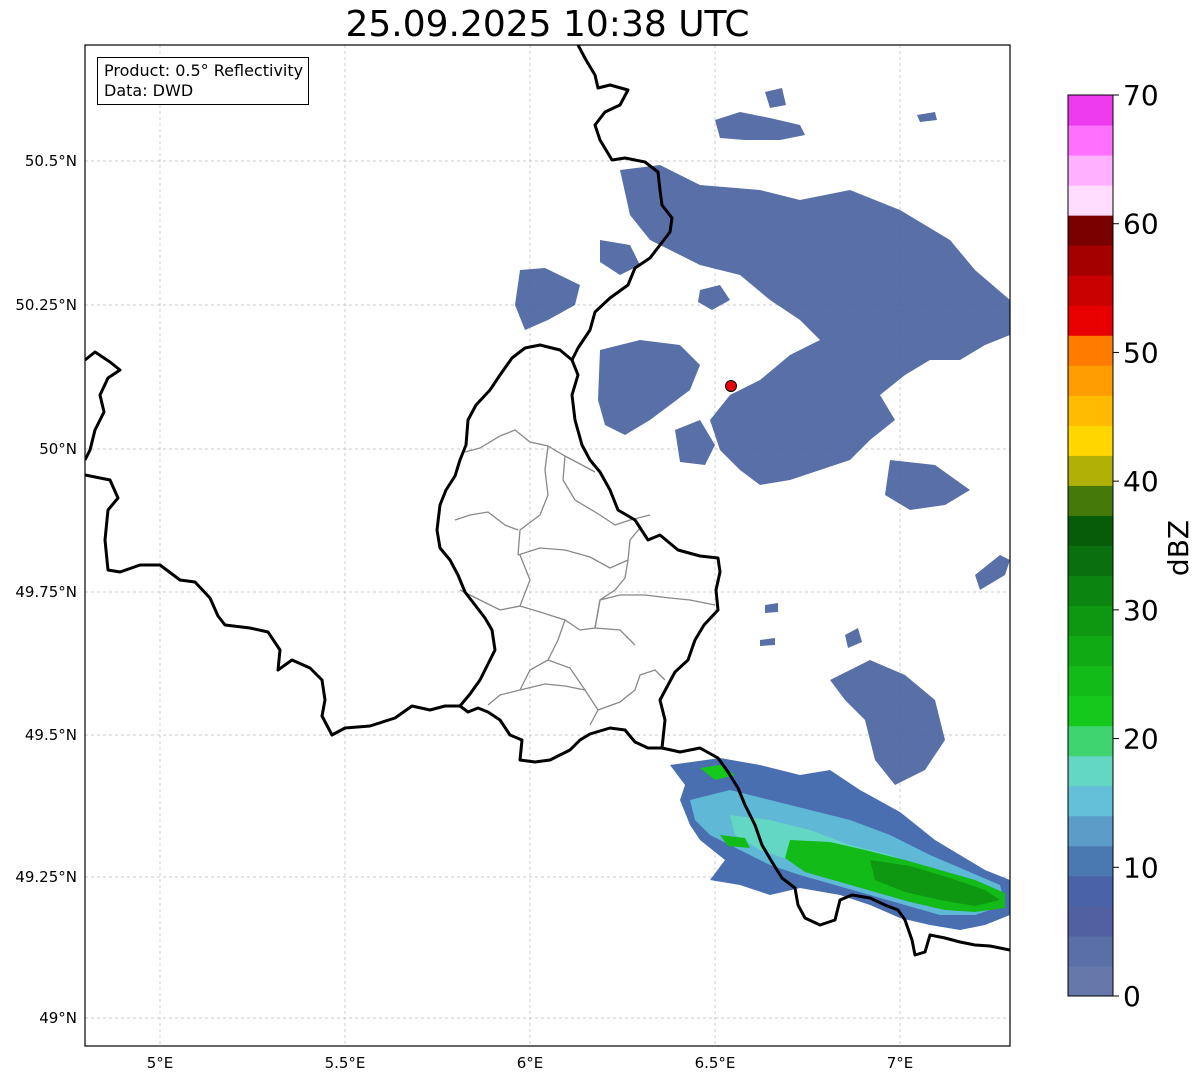 Image resolution: width=1202 pixels, height=1081 pixels. What do you see at coordinates (1132, 996) in the screenshot?
I see `colorbar-tick-label: 0` at bounding box center [1132, 996].